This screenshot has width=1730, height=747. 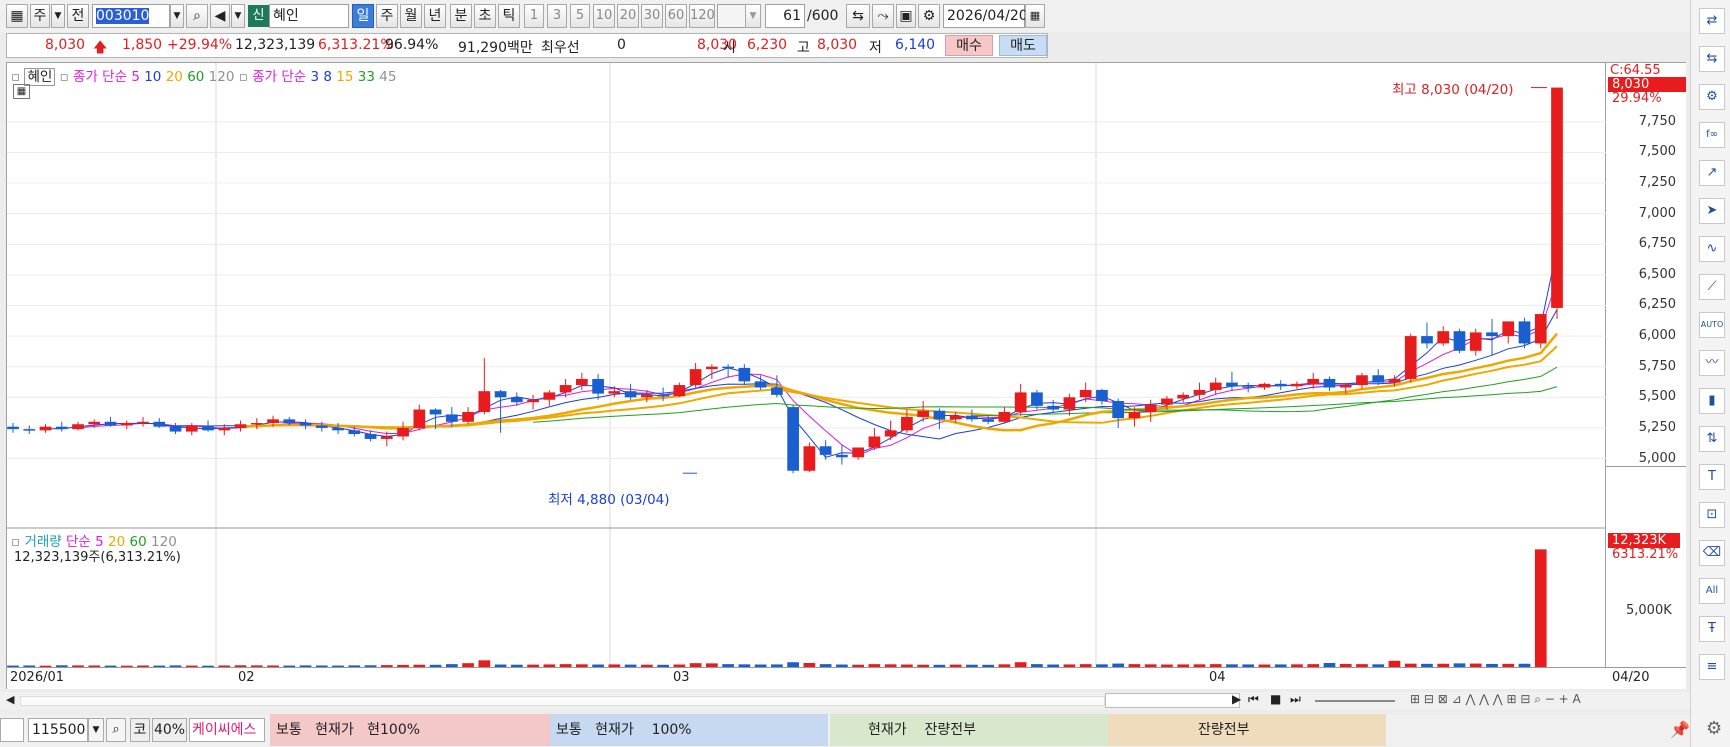 What do you see at coordinates (1712, 135) in the screenshot?
I see `formula-icon: f∞` at bounding box center [1712, 135].